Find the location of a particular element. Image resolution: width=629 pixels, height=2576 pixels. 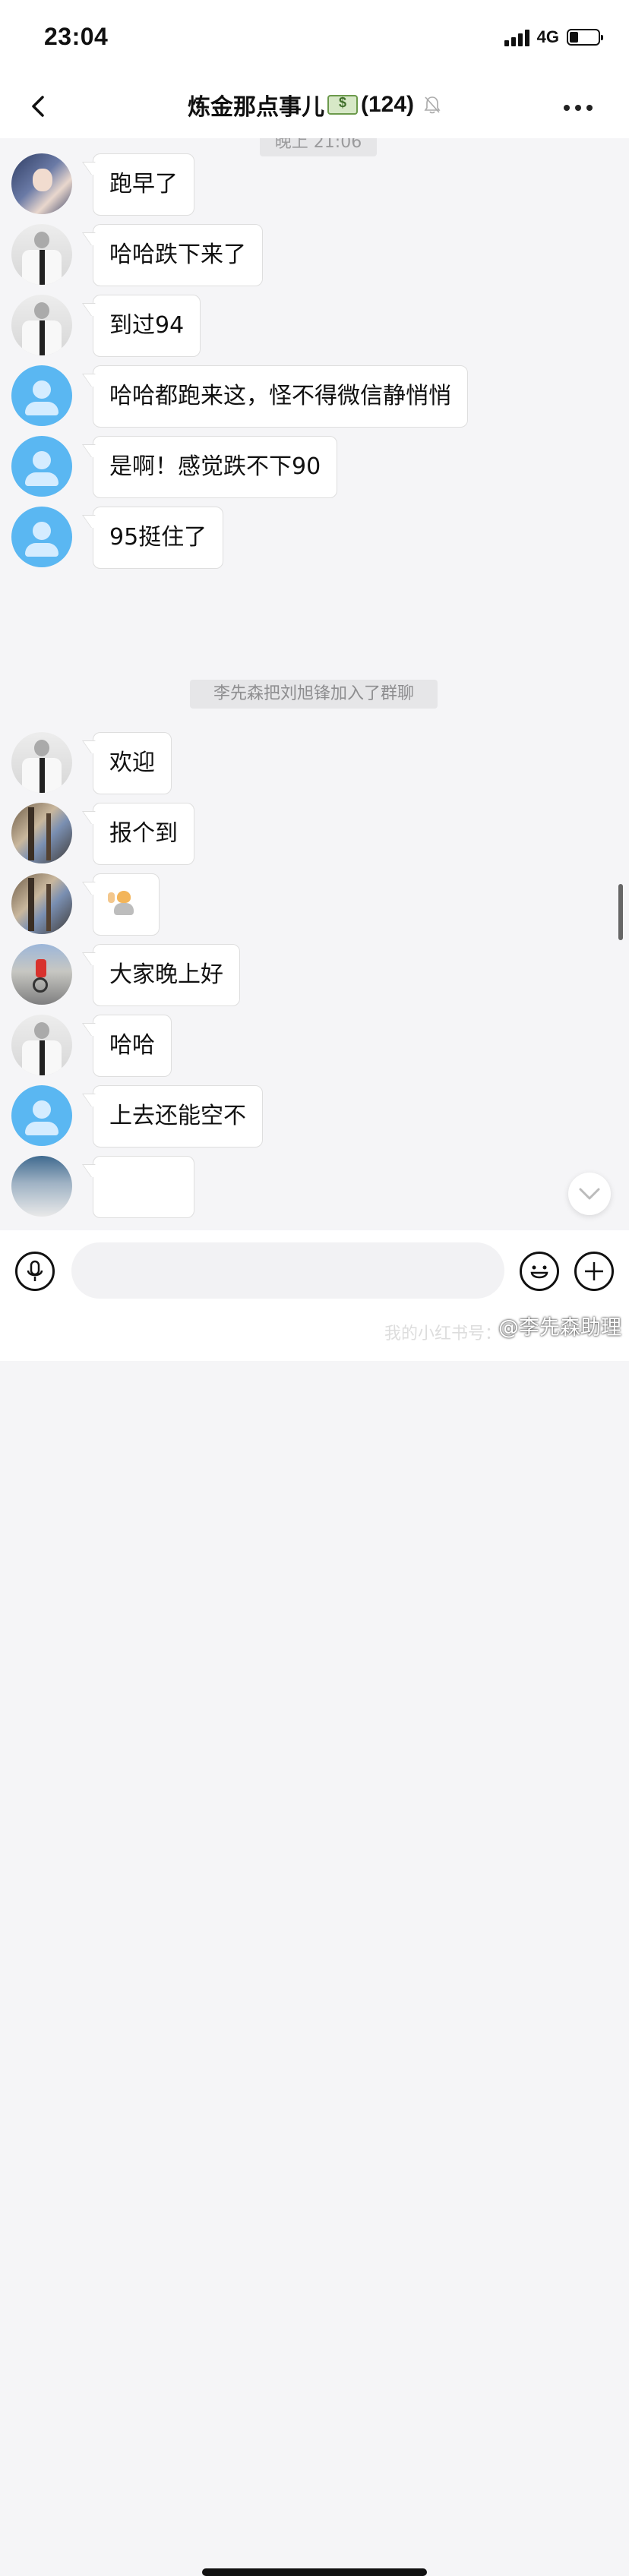

message-row: 哈哈都跑来这，怪不得微信静悄悄 is located at coordinates (314, 396).